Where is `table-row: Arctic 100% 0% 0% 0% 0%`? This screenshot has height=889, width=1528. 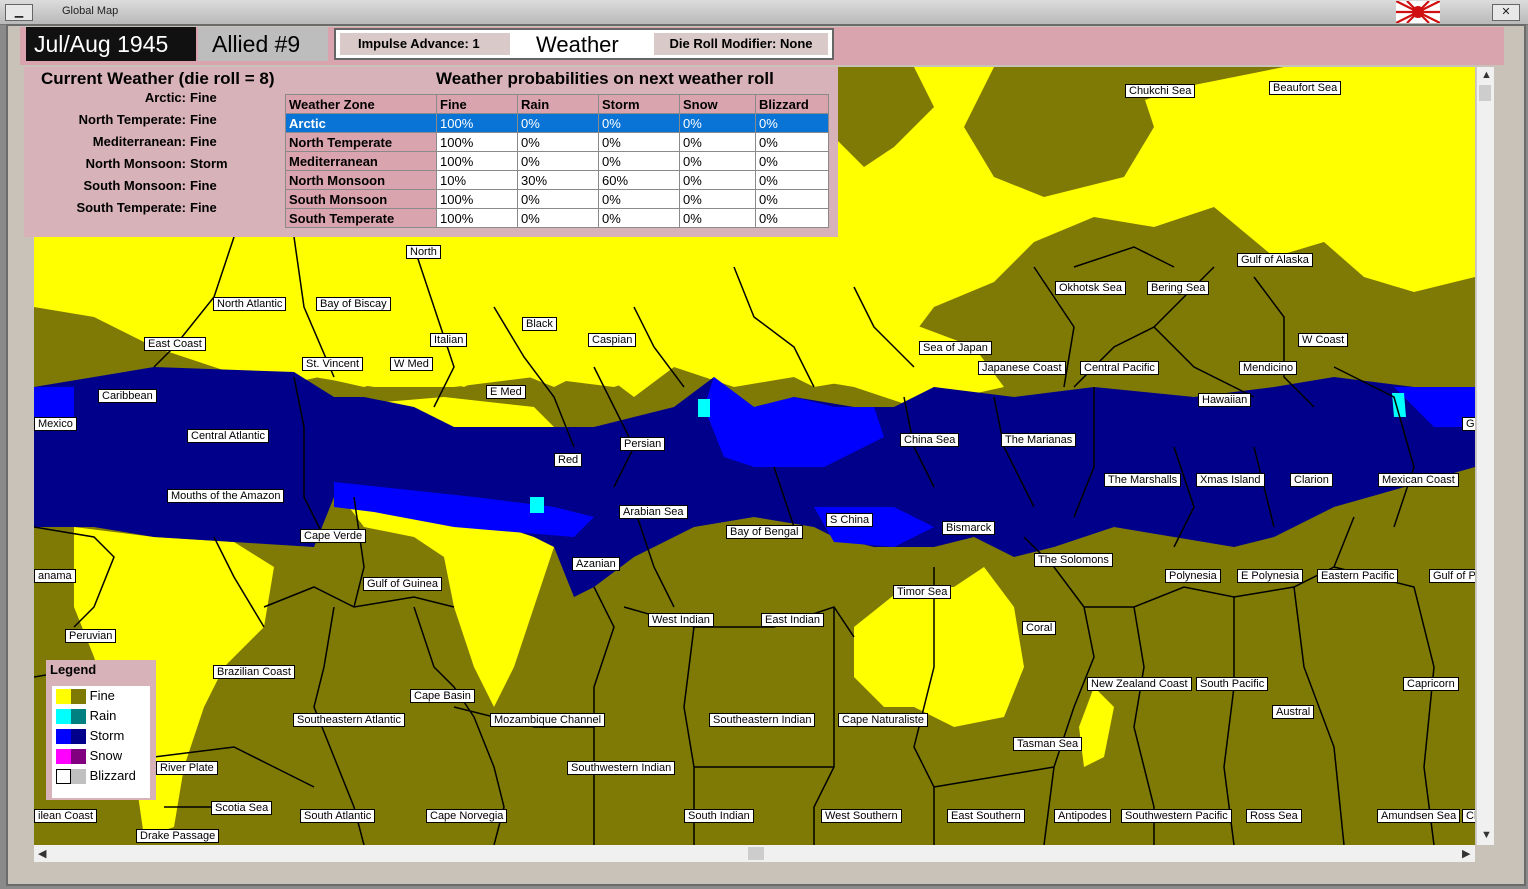 table-row: Arctic 100% 0% 0% 0% 0% is located at coordinates (557, 123).